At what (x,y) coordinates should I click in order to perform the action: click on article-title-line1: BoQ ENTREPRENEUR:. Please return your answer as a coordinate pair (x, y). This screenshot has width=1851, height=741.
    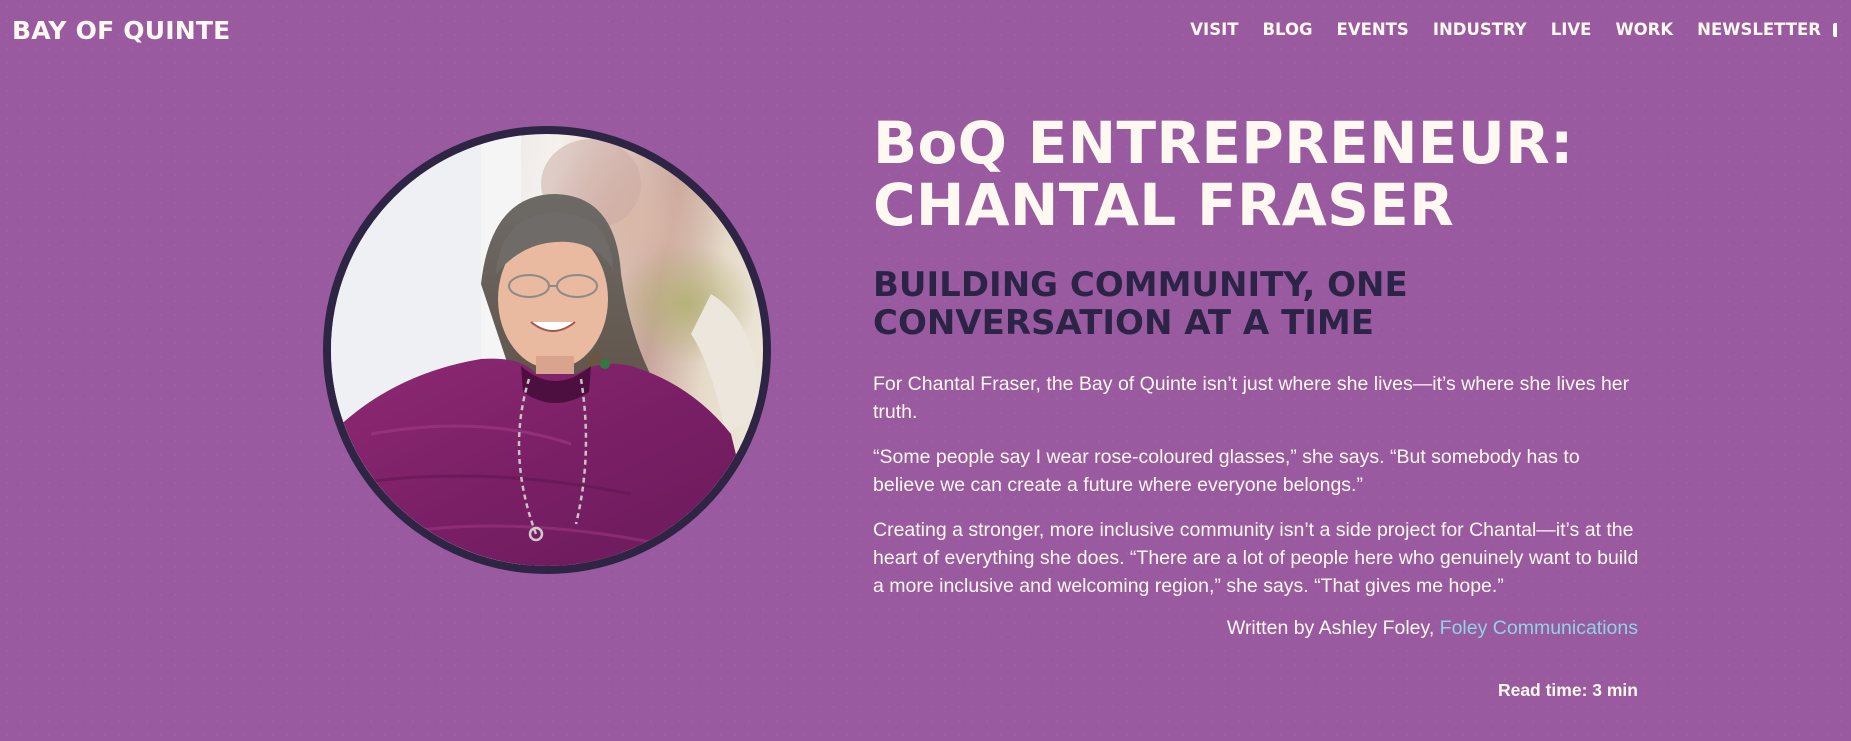
    Looking at the image, I should click on (1223, 143).